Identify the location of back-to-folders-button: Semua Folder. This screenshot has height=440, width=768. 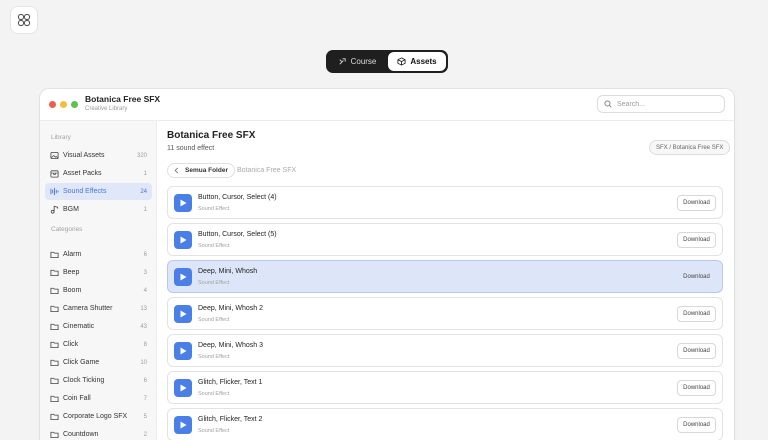
(201, 170).